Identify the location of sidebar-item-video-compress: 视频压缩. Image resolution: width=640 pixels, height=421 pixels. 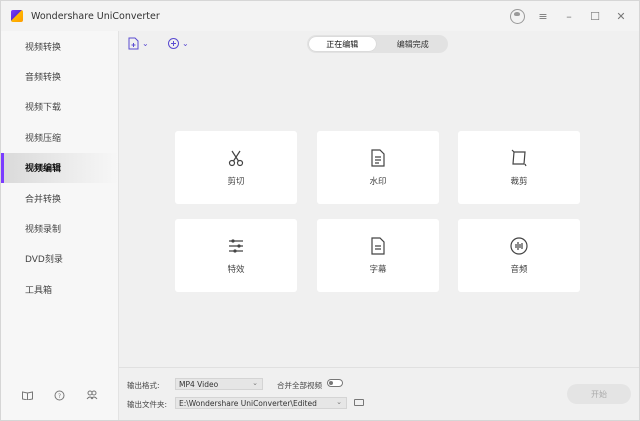
(59, 137).